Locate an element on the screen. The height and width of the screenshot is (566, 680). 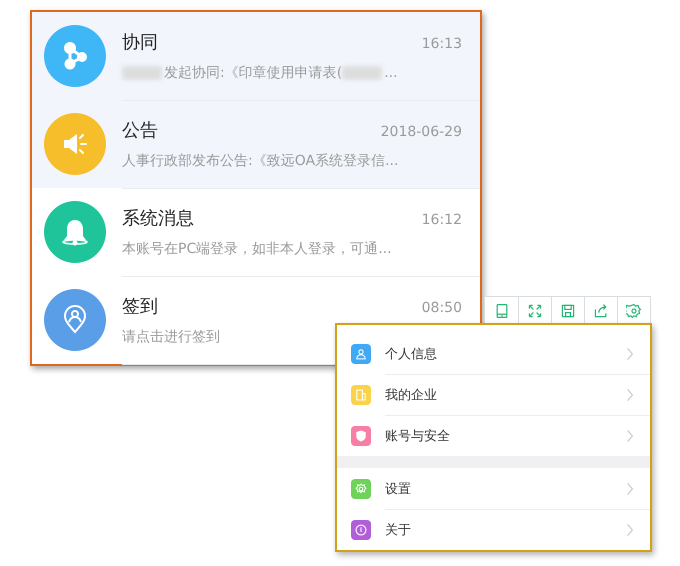
menu-label: 账号与安全 is located at coordinates (418, 436).